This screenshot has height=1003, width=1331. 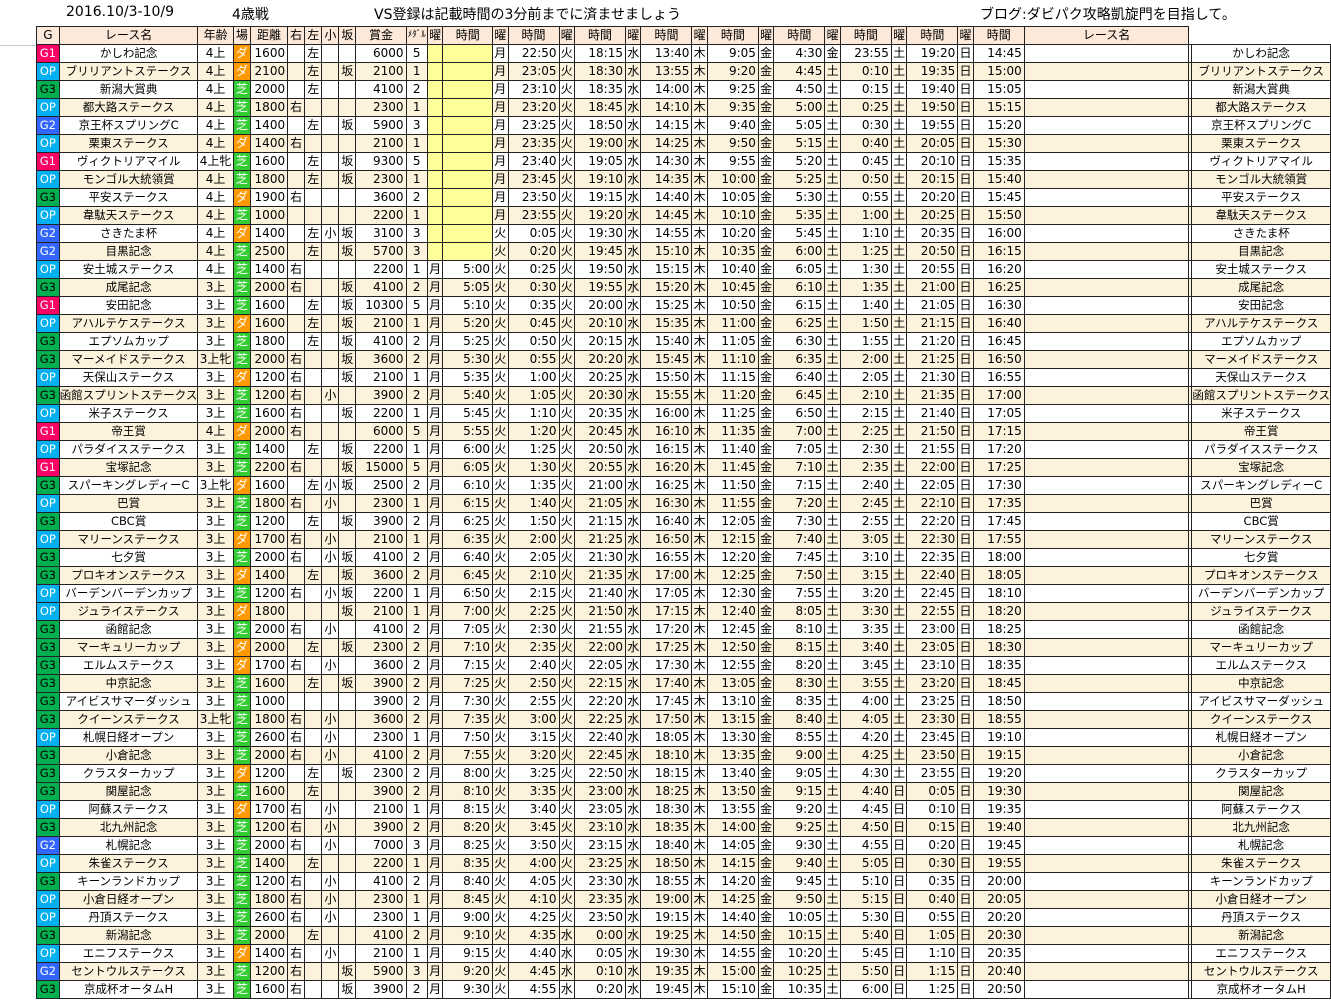 What do you see at coordinates (998, 773) in the screenshot?
I see `time-cell: 19:20` at bounding box center [998, 773].